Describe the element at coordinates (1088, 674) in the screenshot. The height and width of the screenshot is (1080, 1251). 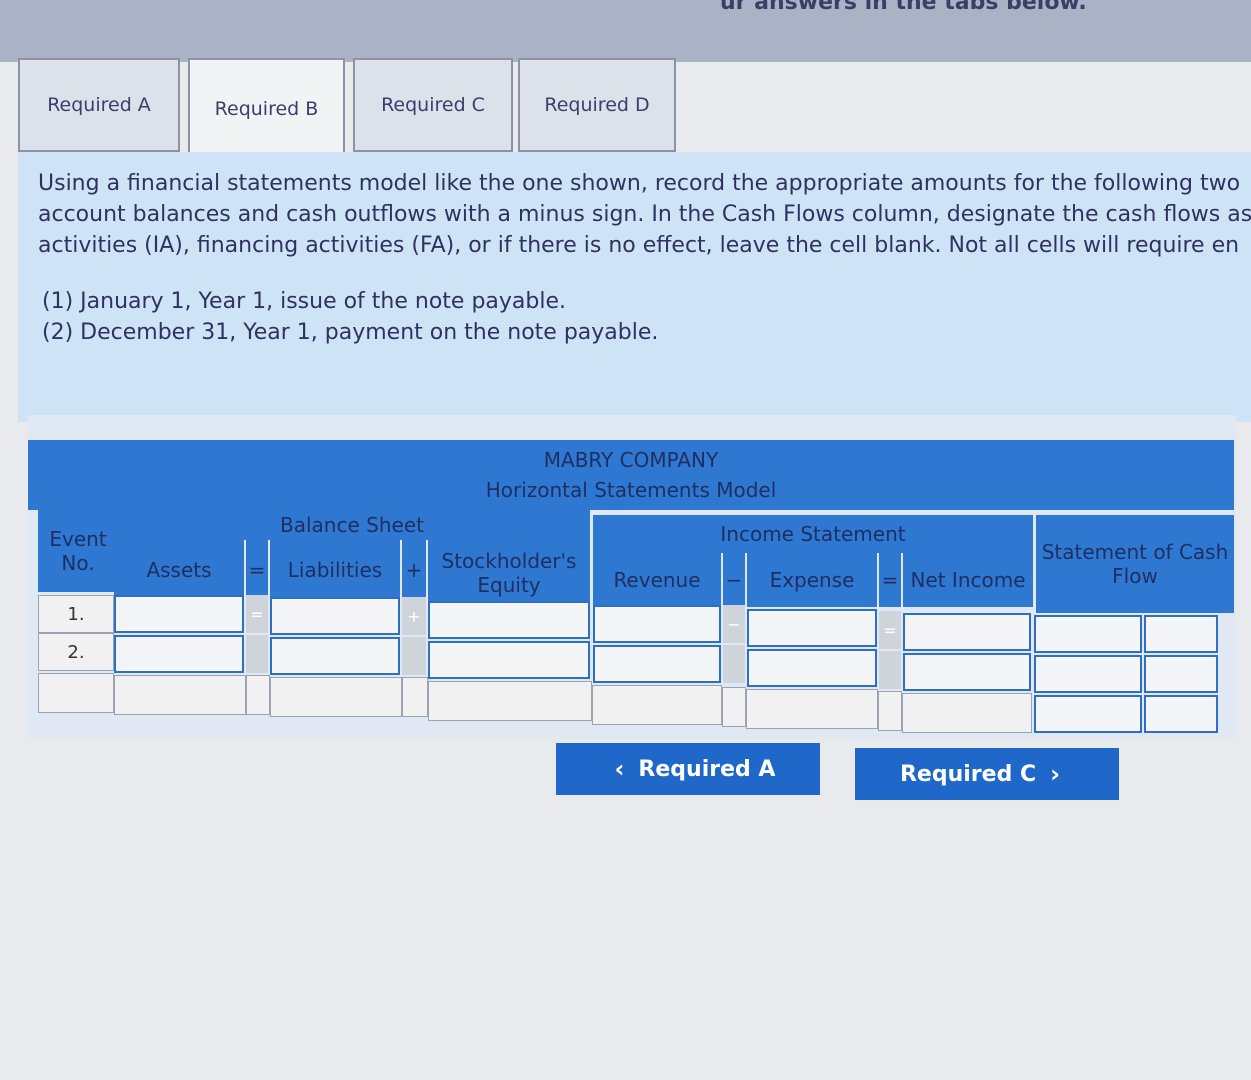
I see `row-2-cash-flow-input` at that location.